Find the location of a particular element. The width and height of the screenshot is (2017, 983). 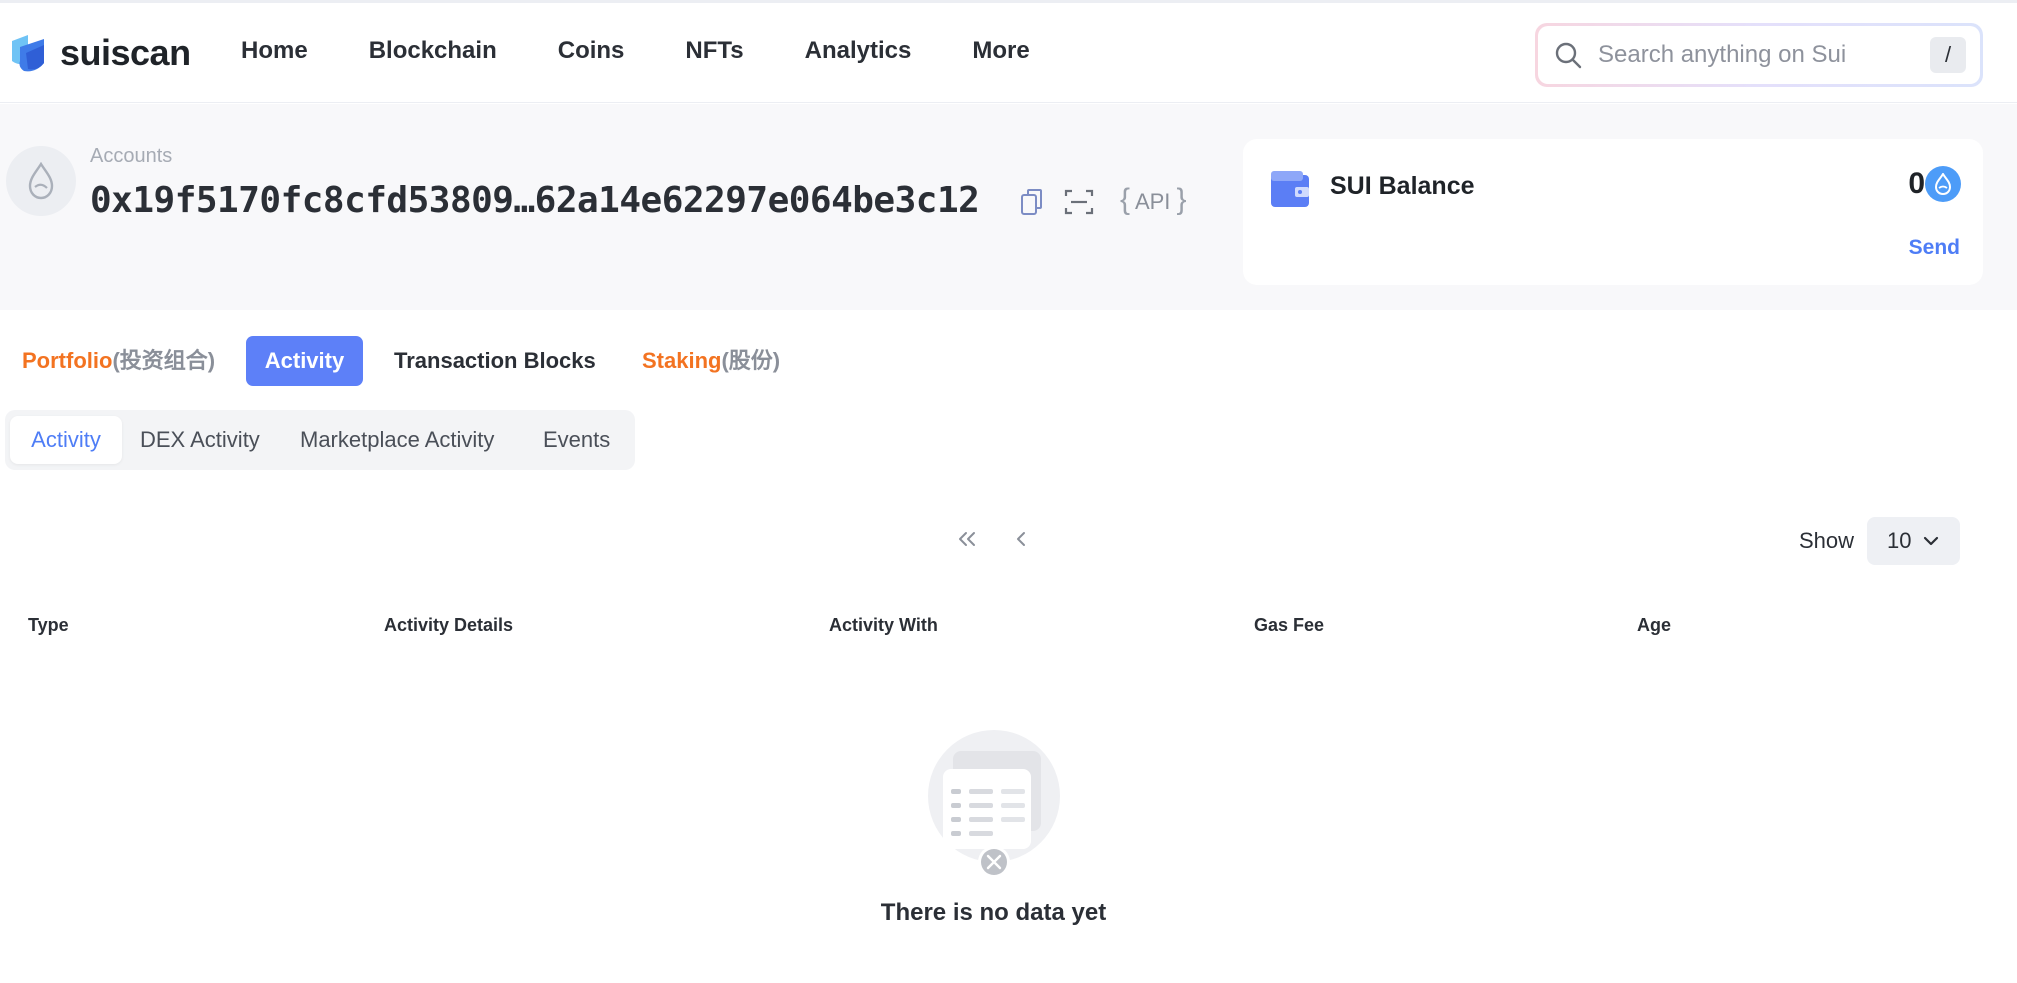

api-brace-close: } is located at coordinates (1181, 199).